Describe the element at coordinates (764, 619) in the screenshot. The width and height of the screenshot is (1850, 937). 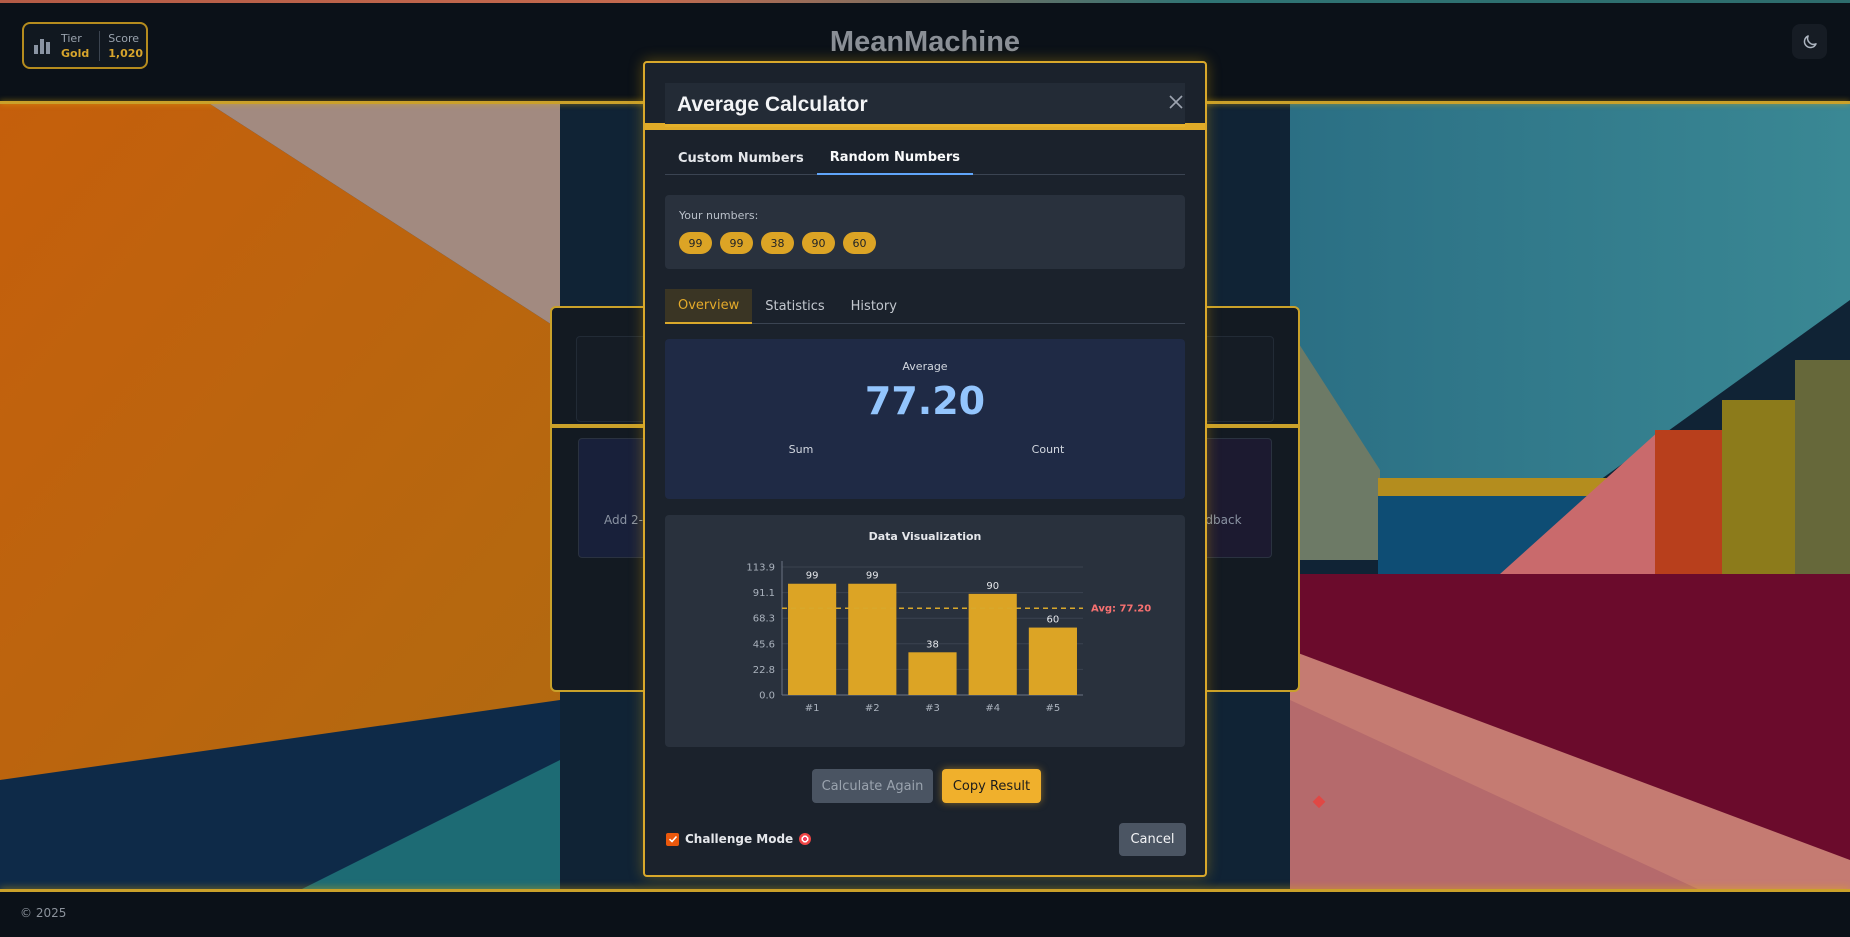
I see `y-tick-label: 68.3` at that location.